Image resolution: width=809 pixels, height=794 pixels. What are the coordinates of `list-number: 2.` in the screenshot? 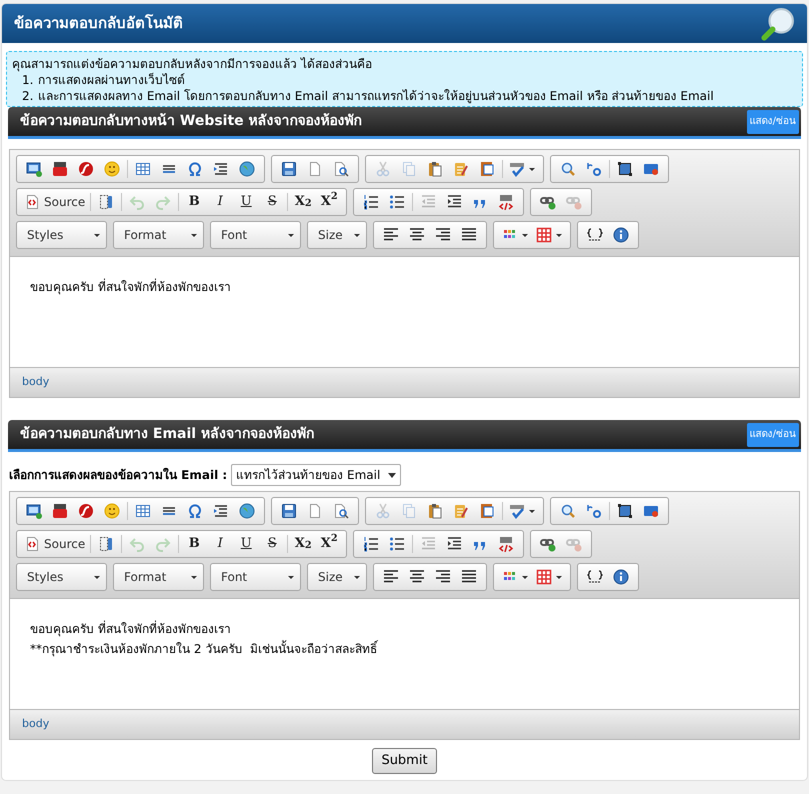 It's located at (28, 96).